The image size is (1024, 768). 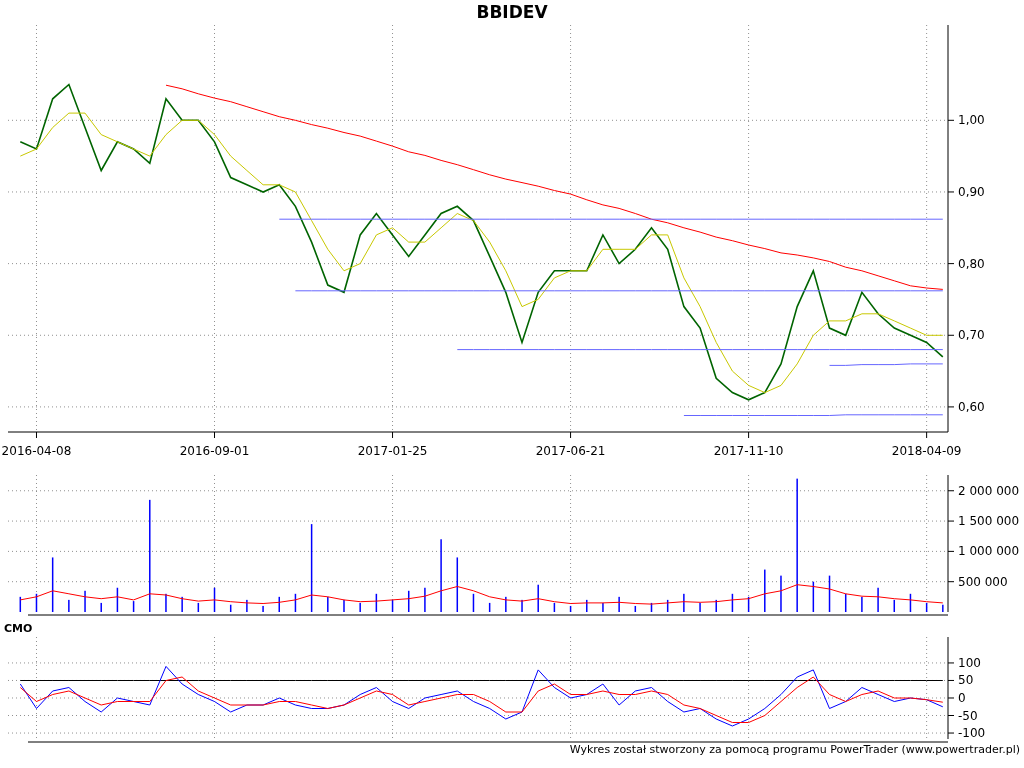 What do you see at coordinates (966, 680) in the screenshot?
I see `tick-label: 50` at bounding box center [966, 680].